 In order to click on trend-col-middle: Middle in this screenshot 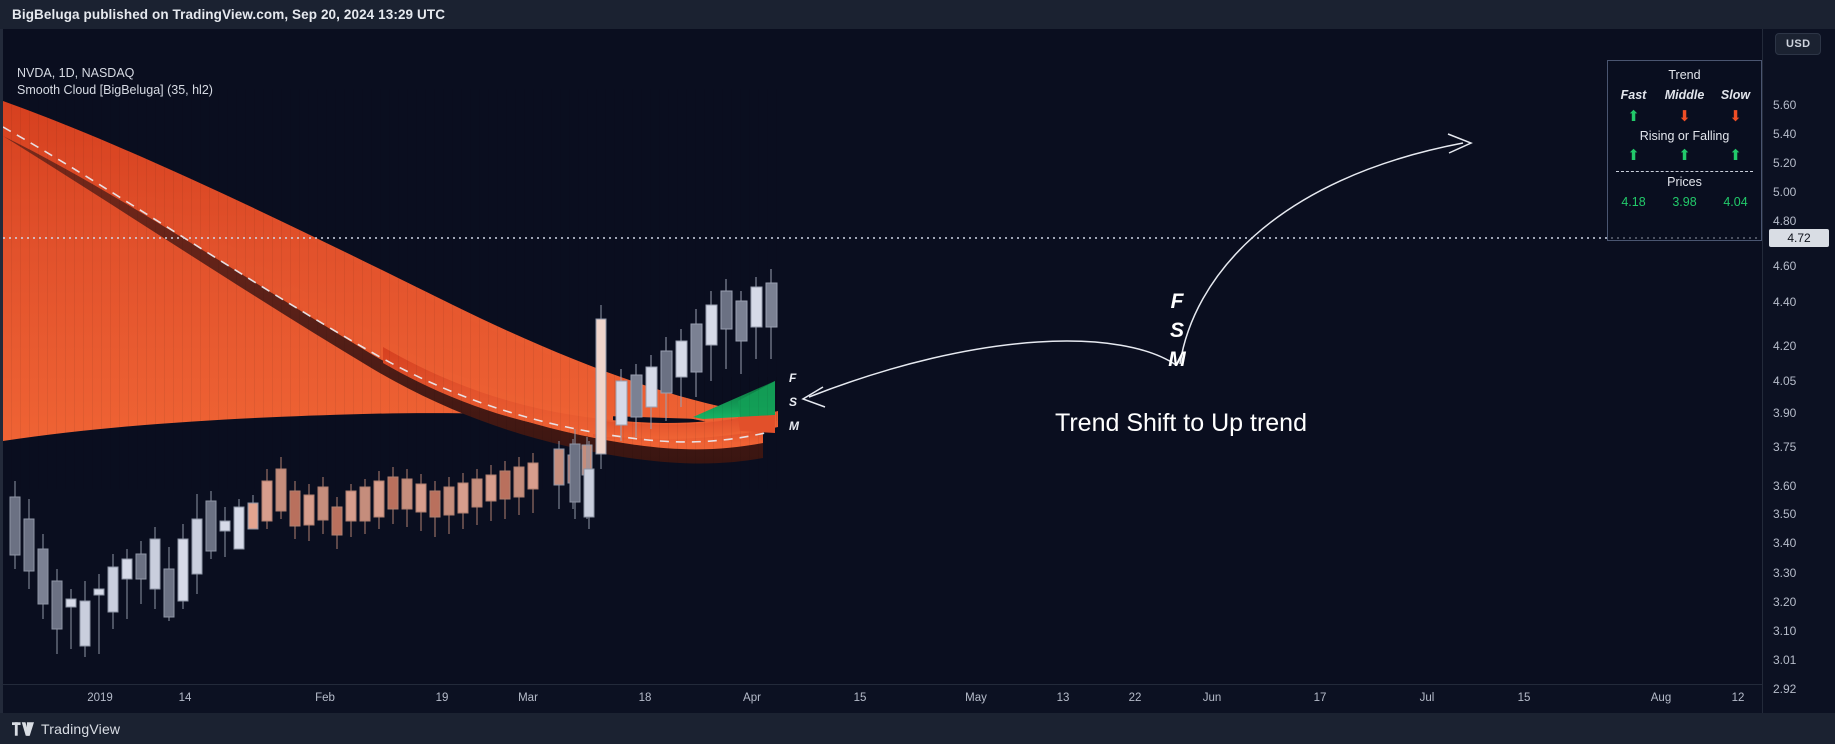, I will do `click(1684, 95)`.